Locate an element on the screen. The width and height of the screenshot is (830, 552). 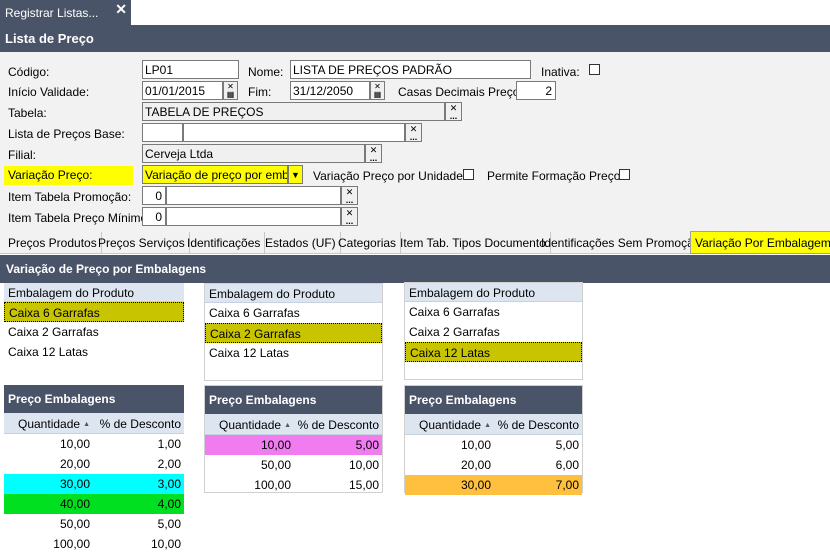
chevron-down-icon: ▼ is located at coordinates (295, 174).